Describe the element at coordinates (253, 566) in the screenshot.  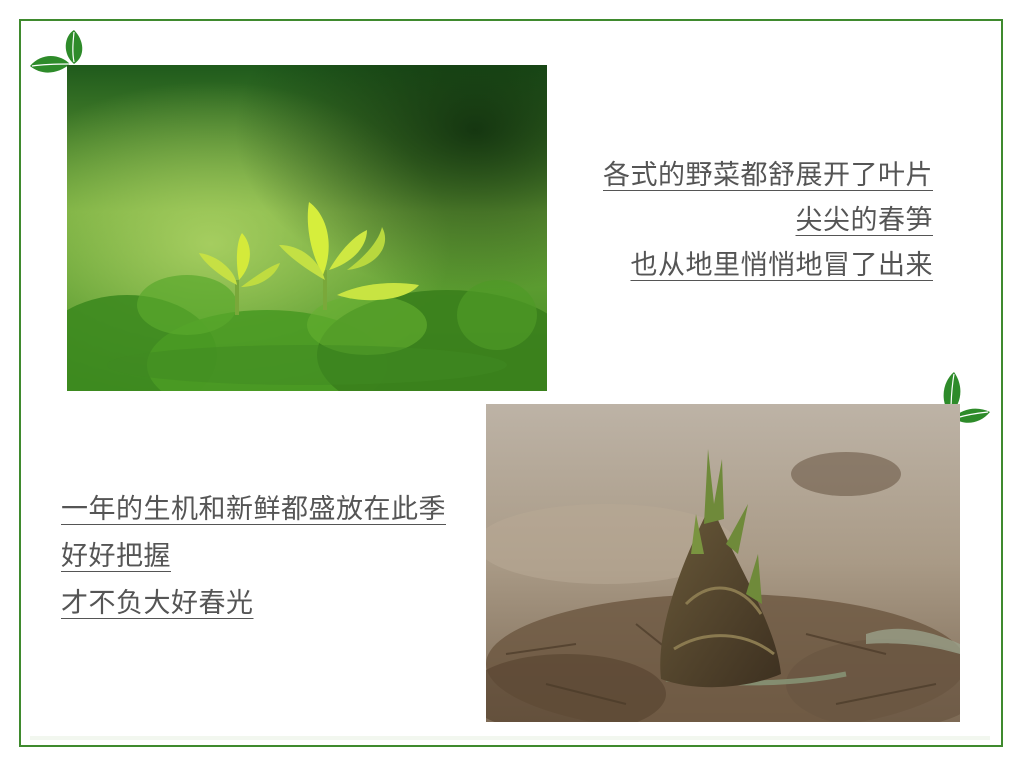
I see `poem-left-block: 一年的生机和新鲜都盛放在此季 好好把握 才不负大好春光` at that location.